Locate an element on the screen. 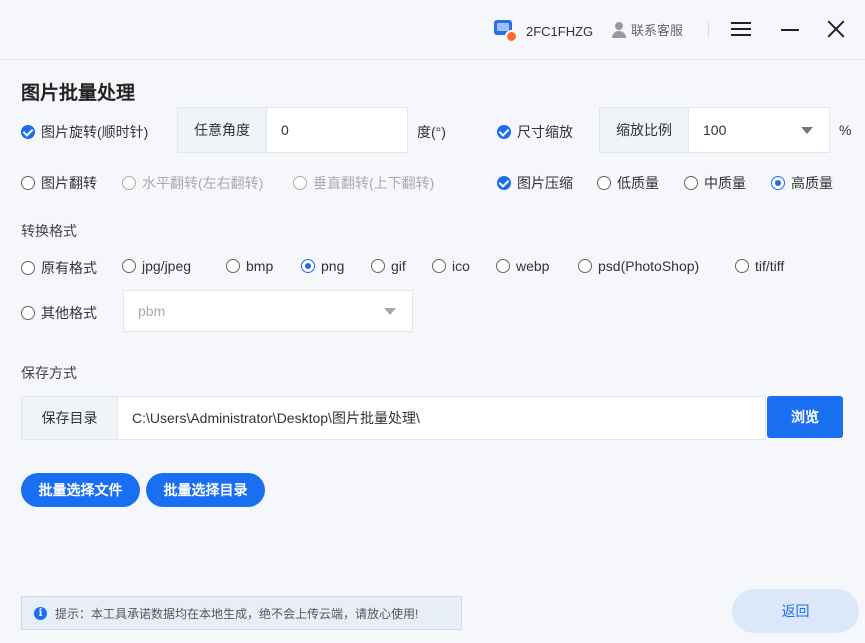 The image size is (865, 643). flip-vertical-radio: 垂直翻转(上下翻转) is located at coordinates (363, 183).